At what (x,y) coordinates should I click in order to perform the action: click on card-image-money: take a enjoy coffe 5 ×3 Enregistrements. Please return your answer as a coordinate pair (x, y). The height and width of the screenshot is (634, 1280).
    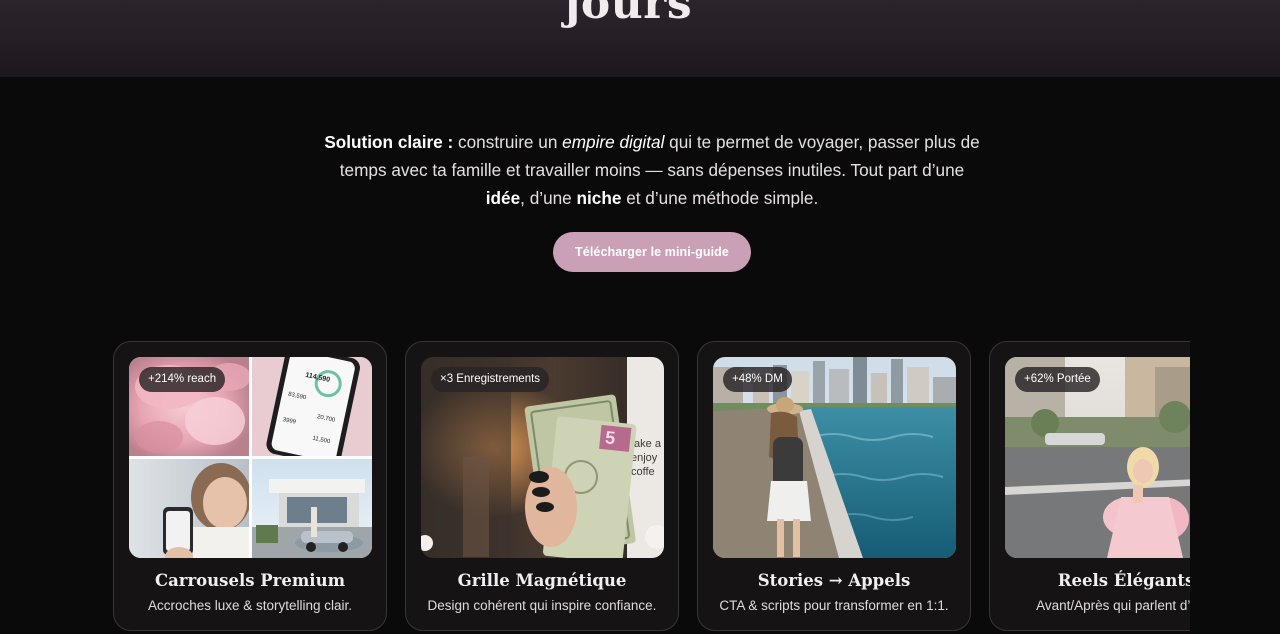
    Looking at the image, I should click on (542, 457).